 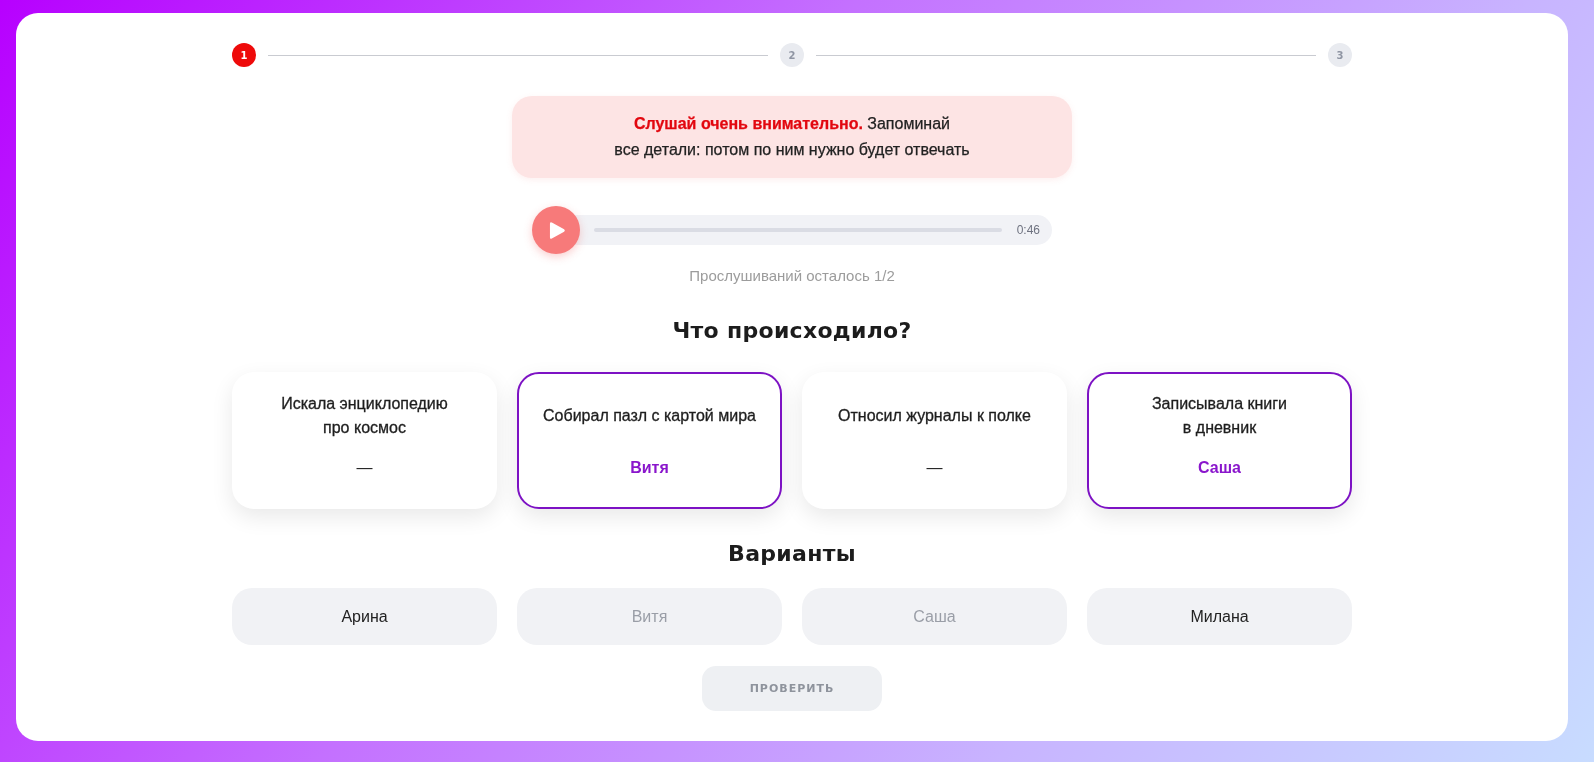 I want to click on play-icon, so click(x=557, y=230).